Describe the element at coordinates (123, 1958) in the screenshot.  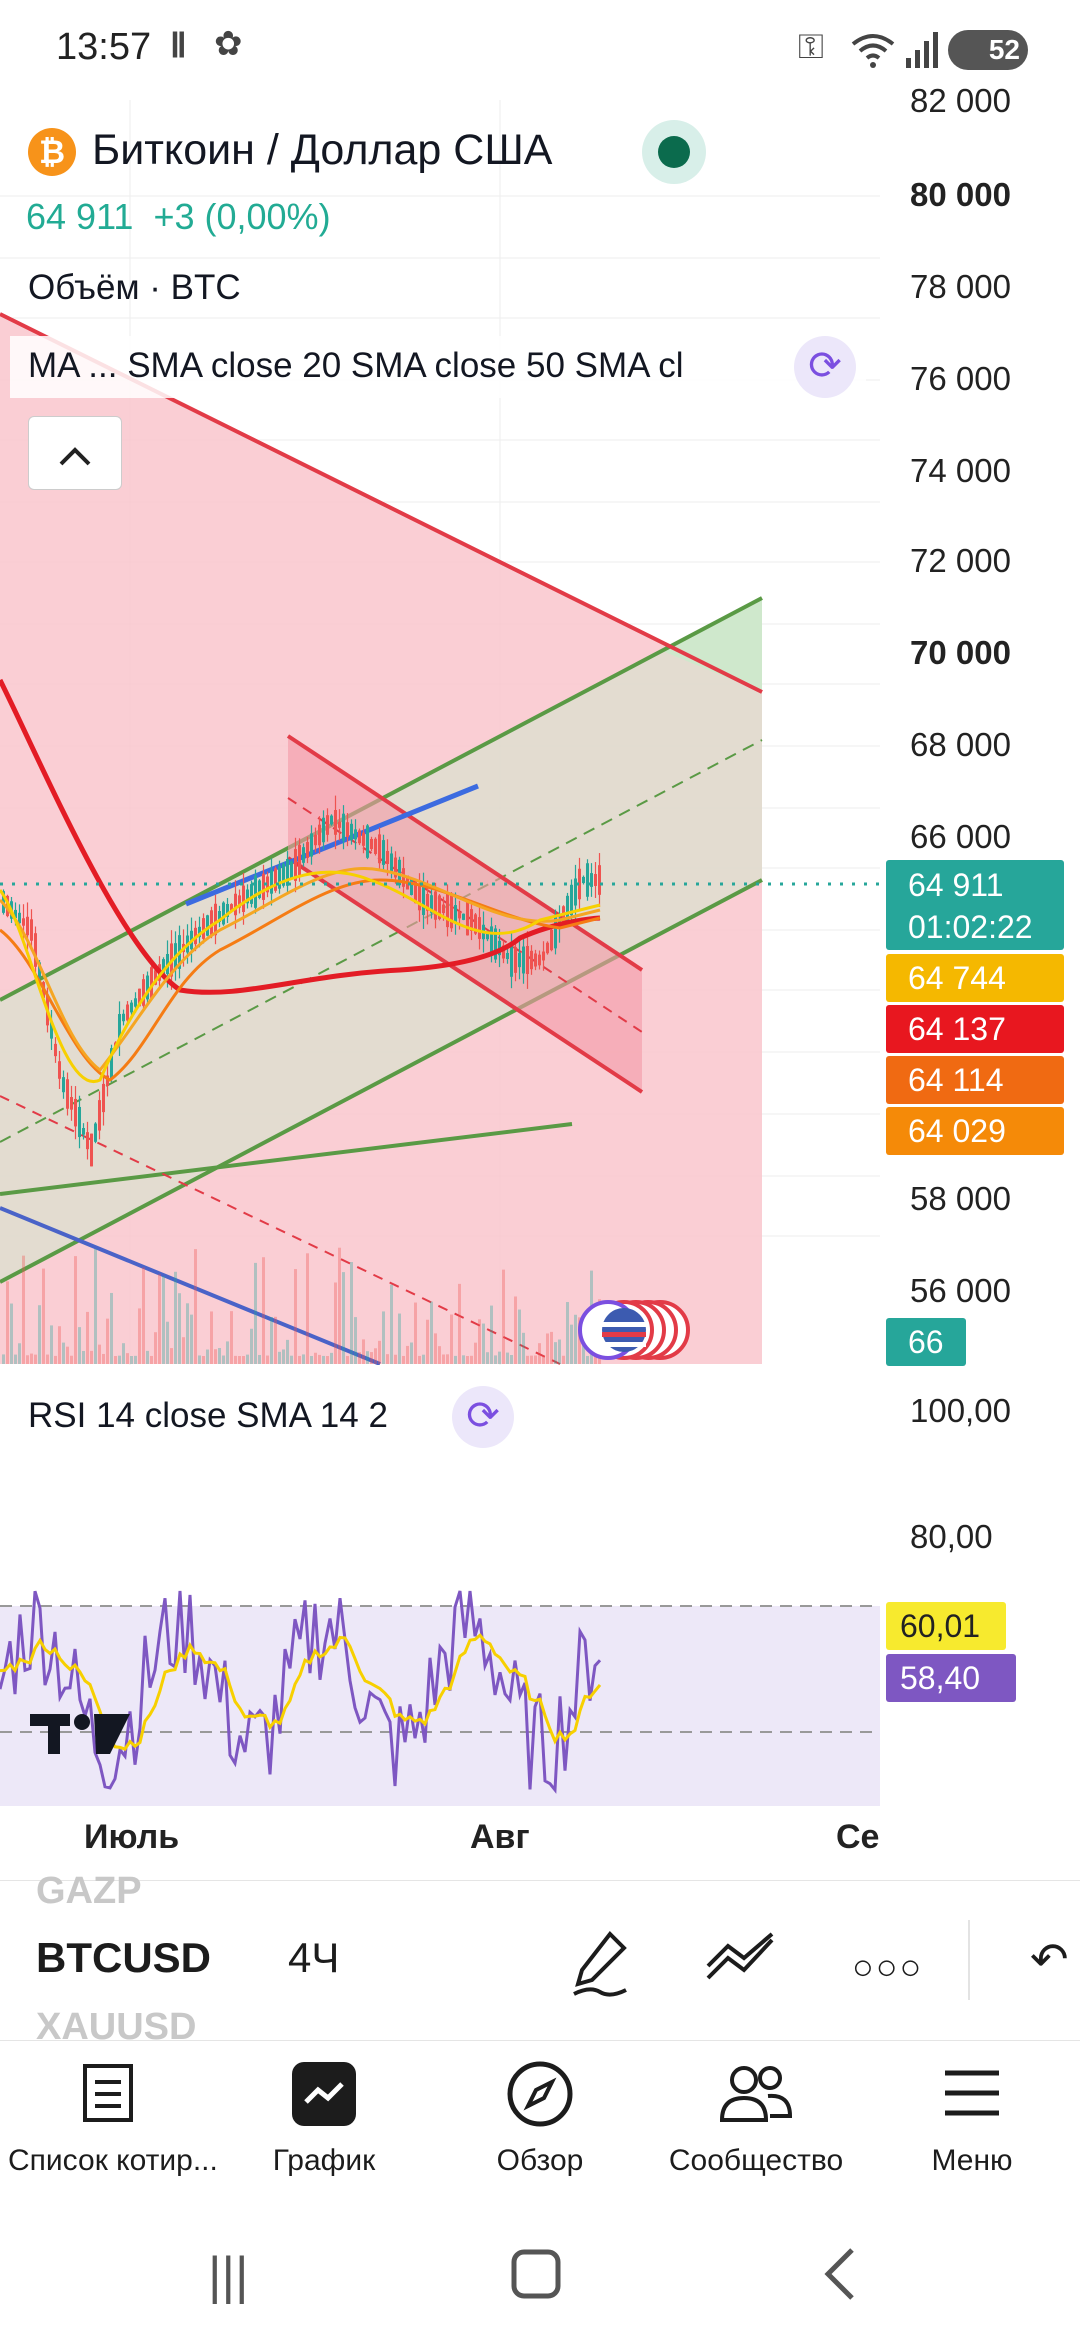
I see `symbol-selector: BTCUSD` at that location.